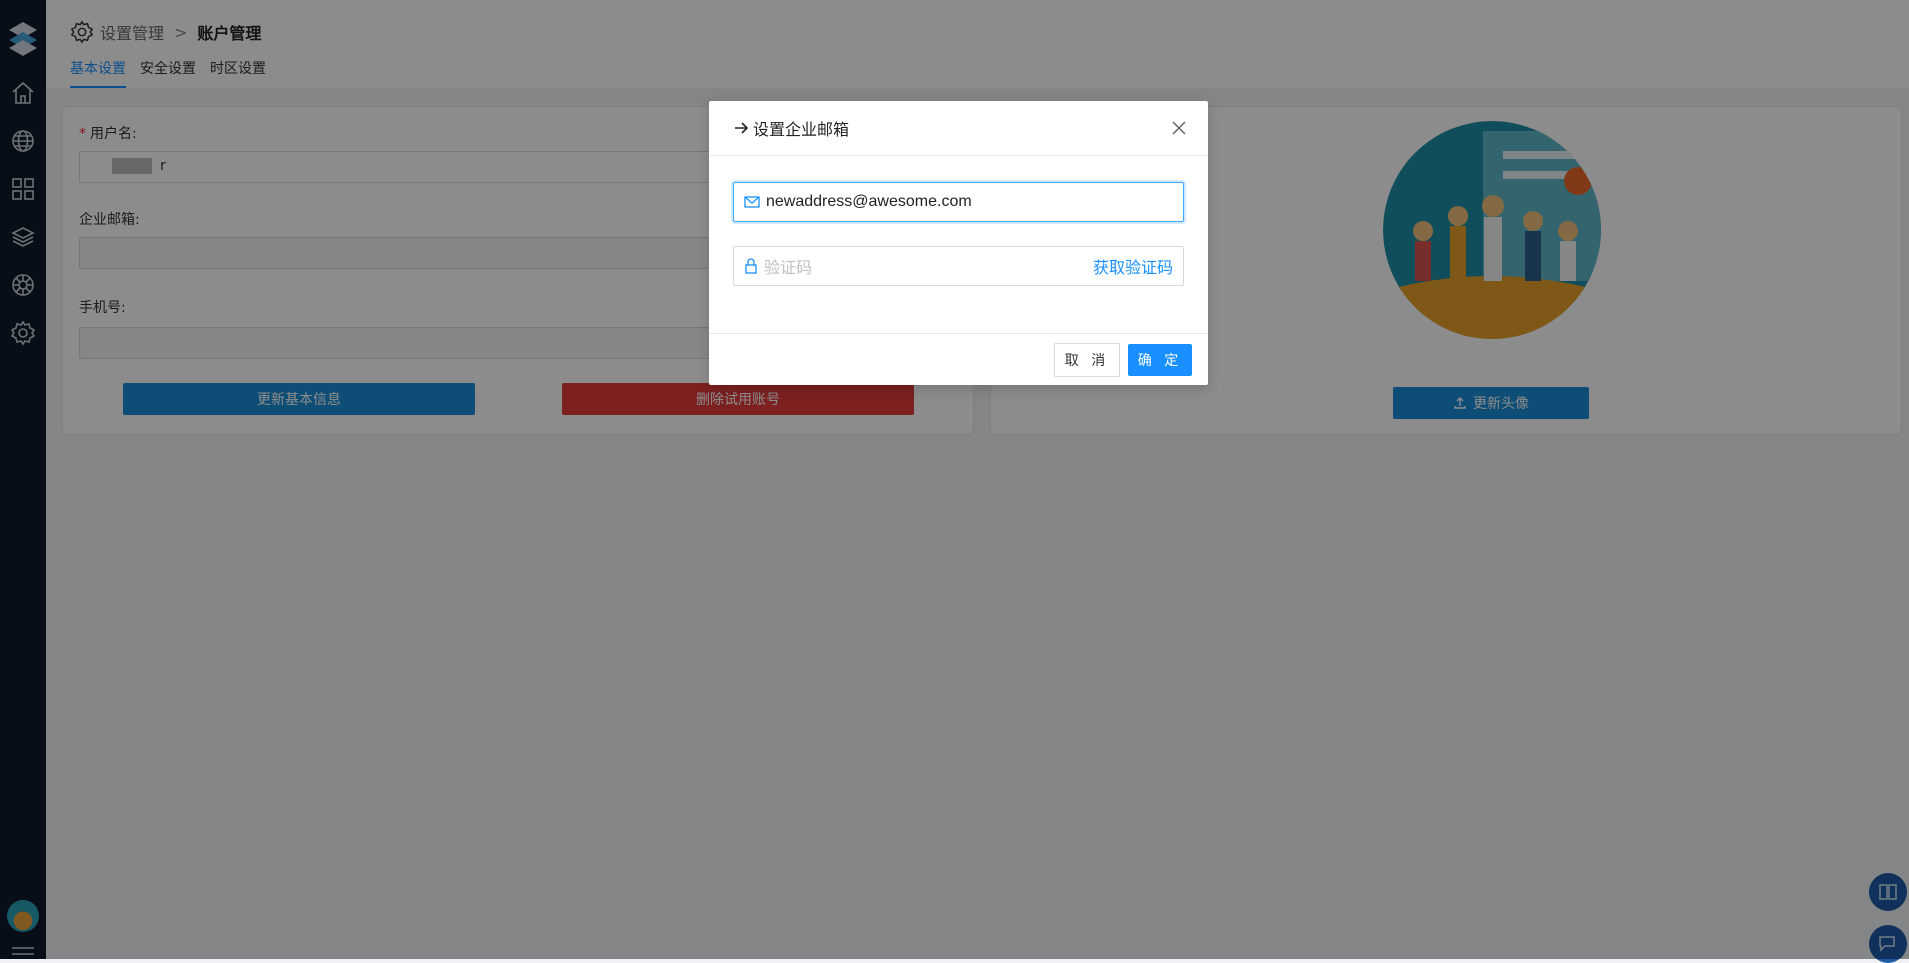  I want to click on modal-body: newaddress@awesome.com 验证码 获取验证码, so click(958, 244).